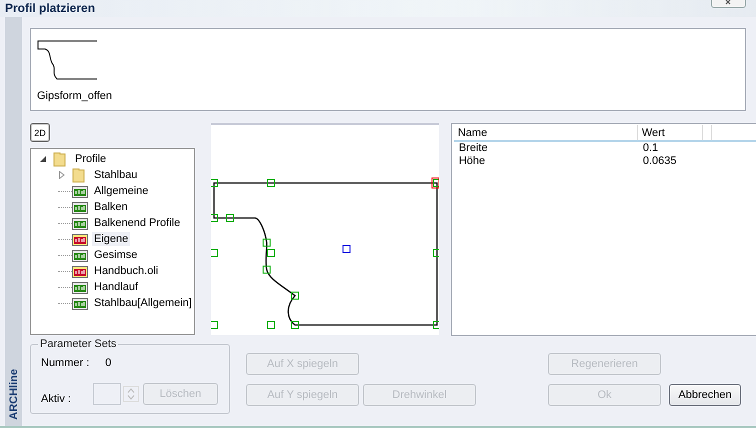 The width and height of the screenshot is (756, 428). Describe the element at coordinates (121, 191) in the screenshot. I see `tree-item: Allgemeine` at that location.